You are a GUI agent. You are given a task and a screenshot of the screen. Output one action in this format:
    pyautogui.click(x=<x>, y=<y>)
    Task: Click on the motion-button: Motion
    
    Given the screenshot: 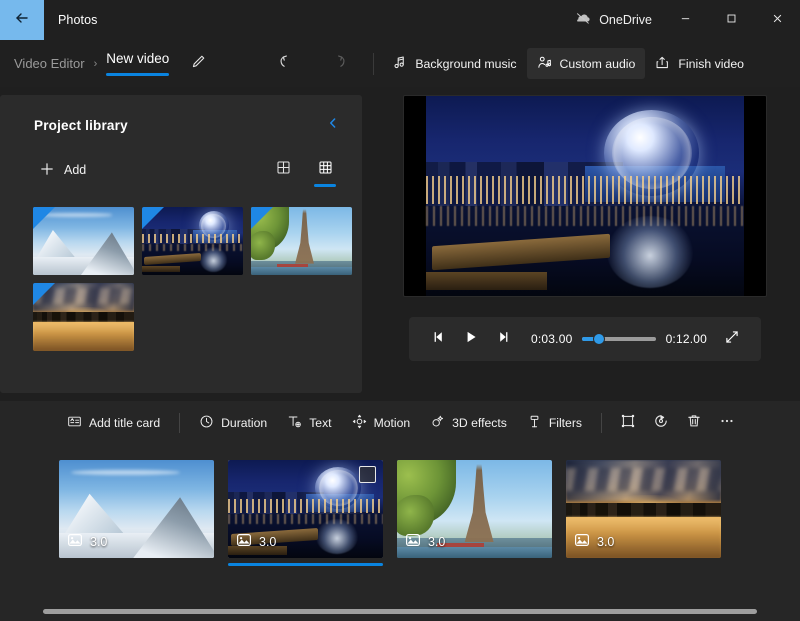 What is the action you would take?
    pyautogui.click(x=381, y=423)
    